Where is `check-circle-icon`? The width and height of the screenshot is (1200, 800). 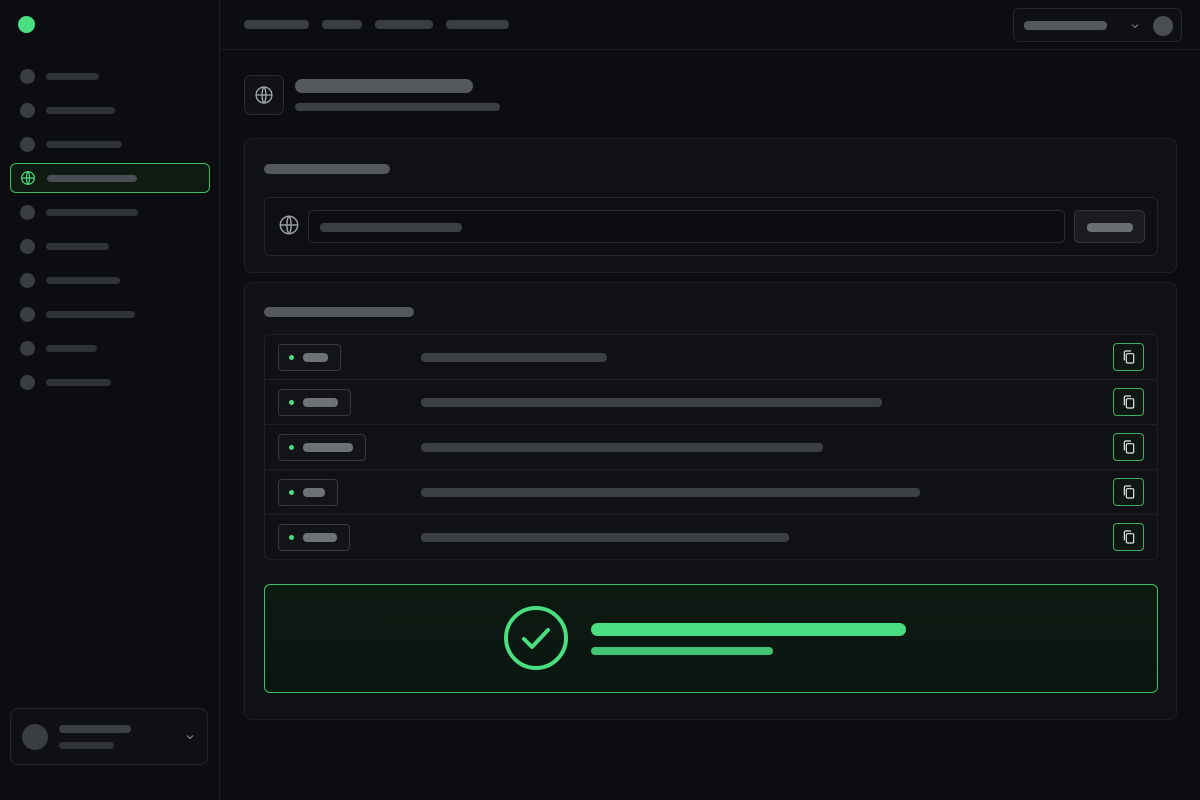 check-circle-icon is located at coordinates (536, 638).